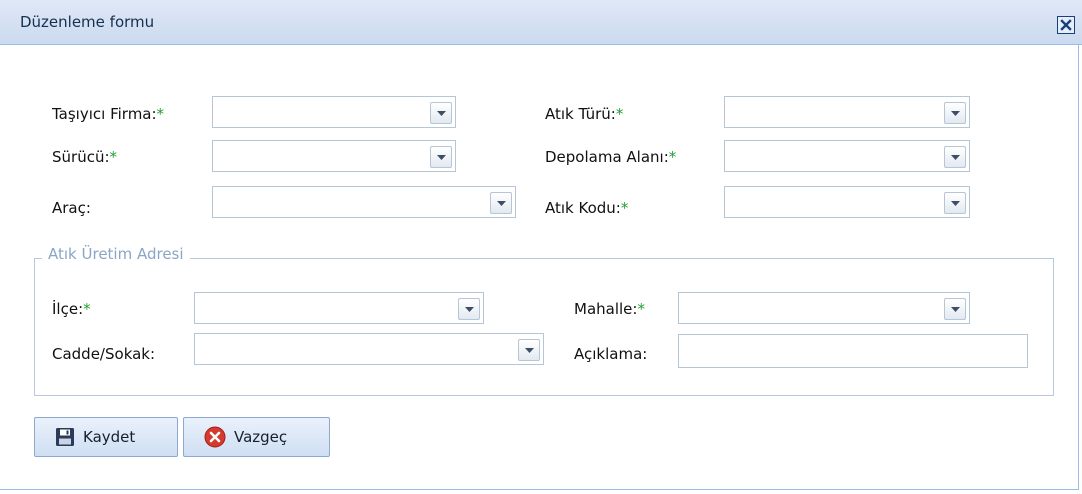 The width and height of the screenshot is (1082, 494). I want to click on surucu-combo, so click(334, 156).